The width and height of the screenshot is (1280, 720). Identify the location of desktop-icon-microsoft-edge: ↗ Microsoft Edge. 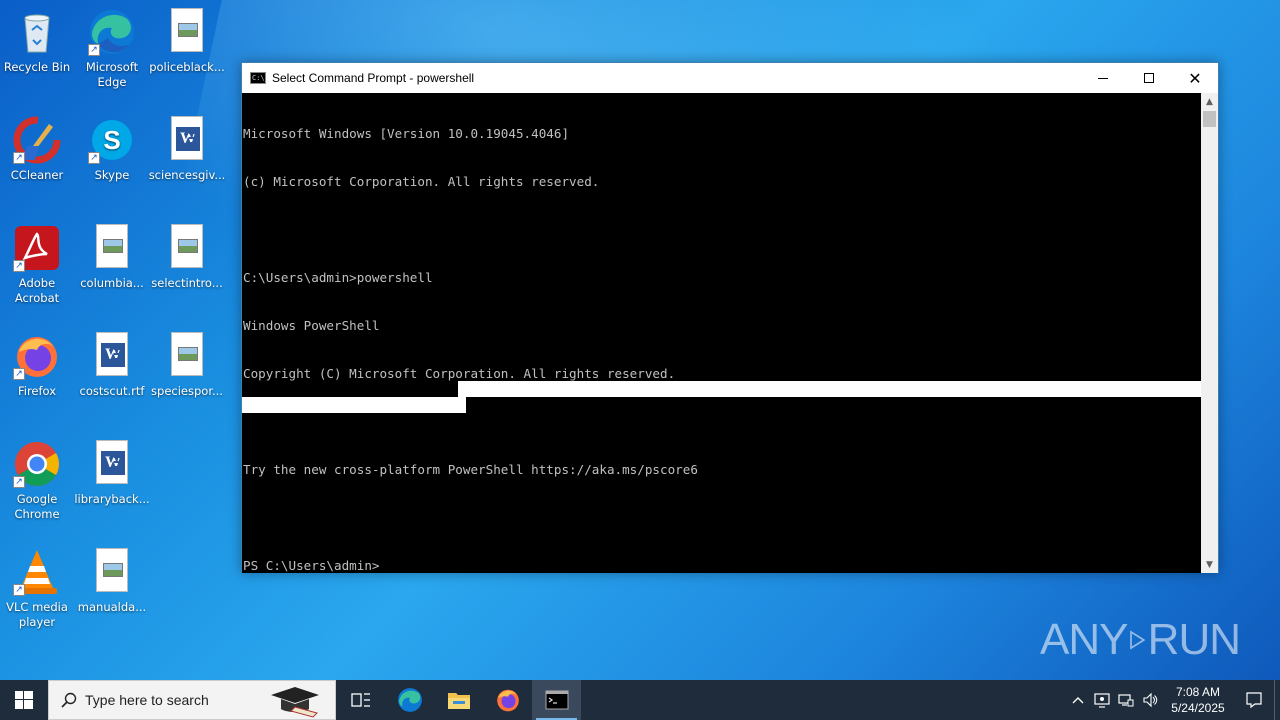
(112, 49).